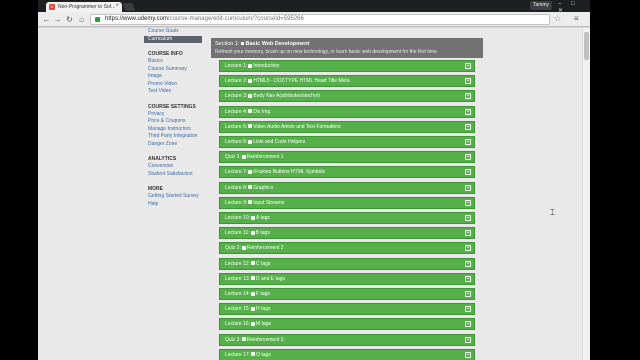 Image resolution: width=640 pixels, height=360 pixels. Describe the element at coordinates (173, 39) in the screenshot. I see `sidebar-item-curriculum: Curriculum` at that location.